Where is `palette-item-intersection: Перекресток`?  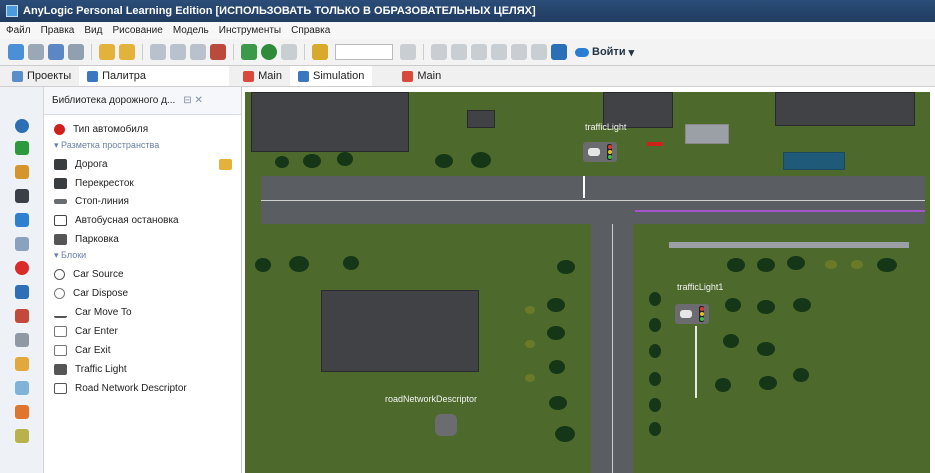
palette-item-intersection: Перекресток is located at coordinates (94, 183).